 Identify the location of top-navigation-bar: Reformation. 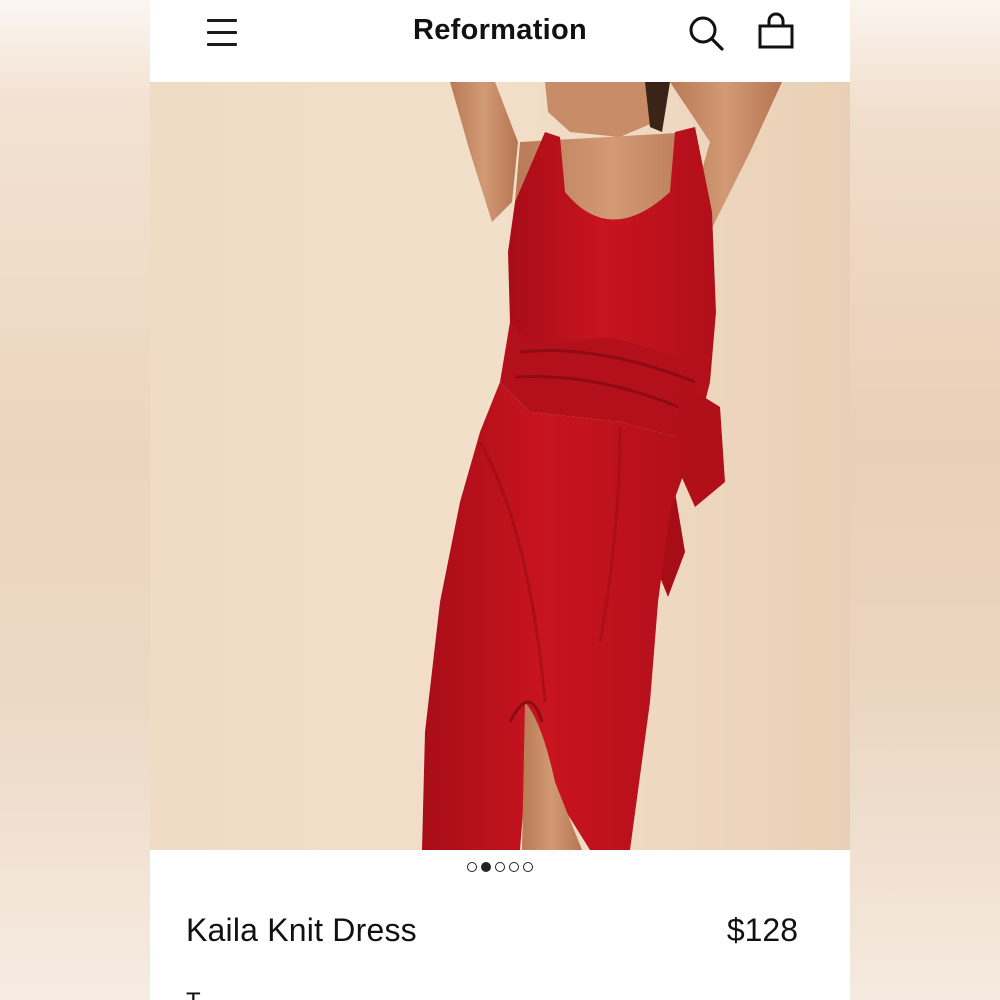
(500, 41).